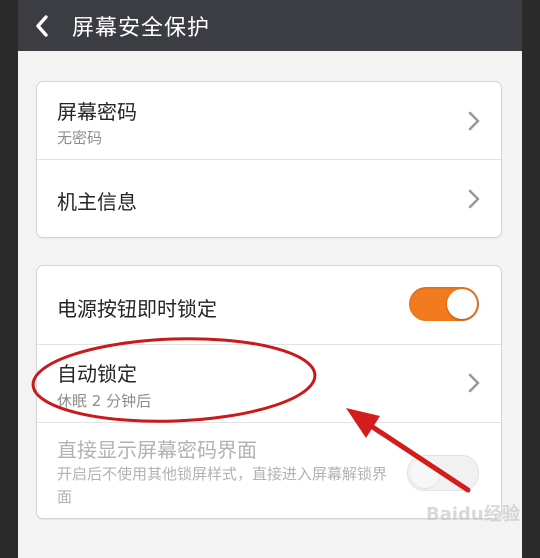  I want to click on highlight-circle, so click(174, 380).